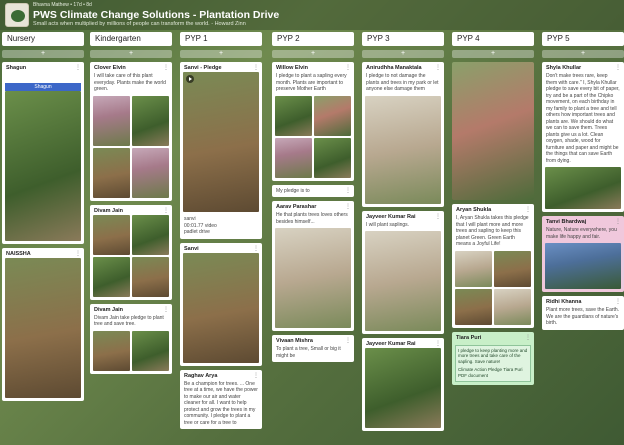 This screenshot has width=624, height=445. I want to click on column-title: PYP 4, so click(493, 39).